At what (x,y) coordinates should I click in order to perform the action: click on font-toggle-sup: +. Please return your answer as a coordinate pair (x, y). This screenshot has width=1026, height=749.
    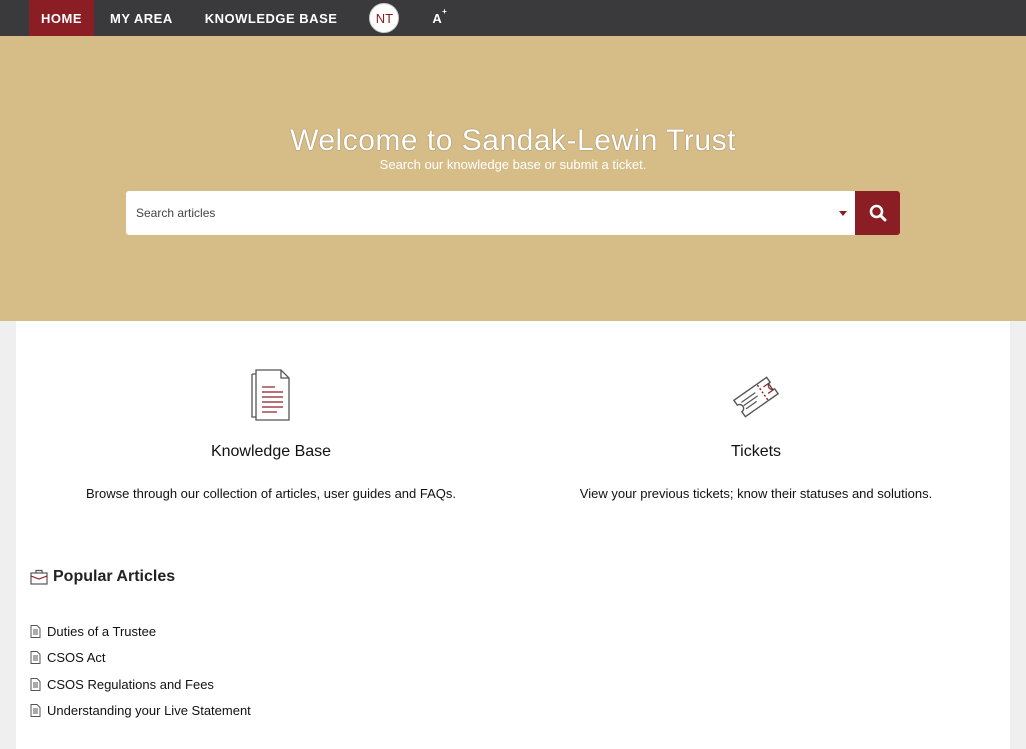
    Looking at the image, I should click on (444, 11).